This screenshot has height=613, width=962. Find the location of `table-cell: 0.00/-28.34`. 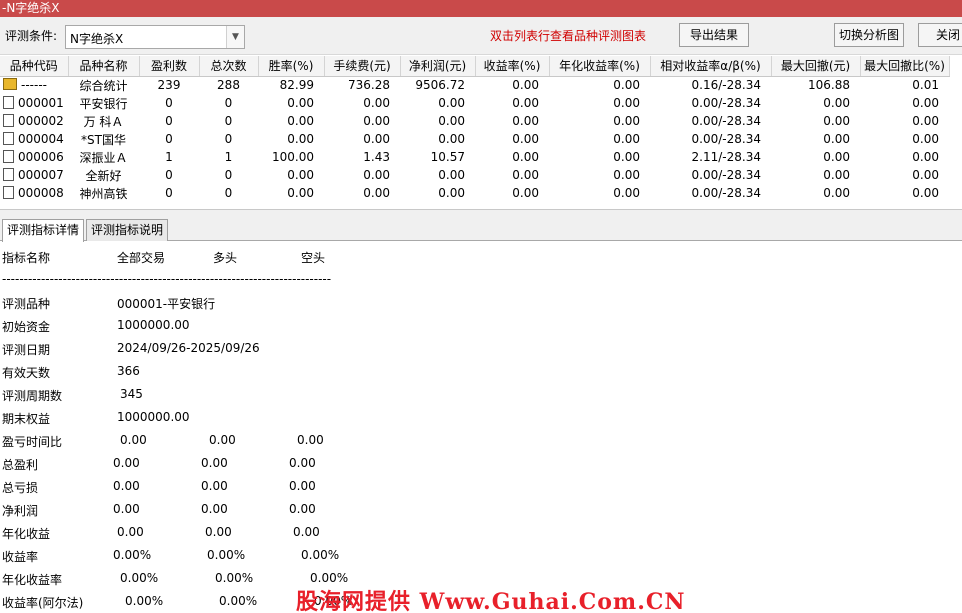

table-cell: 0.00/-28.34 is located at coordinates (726, 139).